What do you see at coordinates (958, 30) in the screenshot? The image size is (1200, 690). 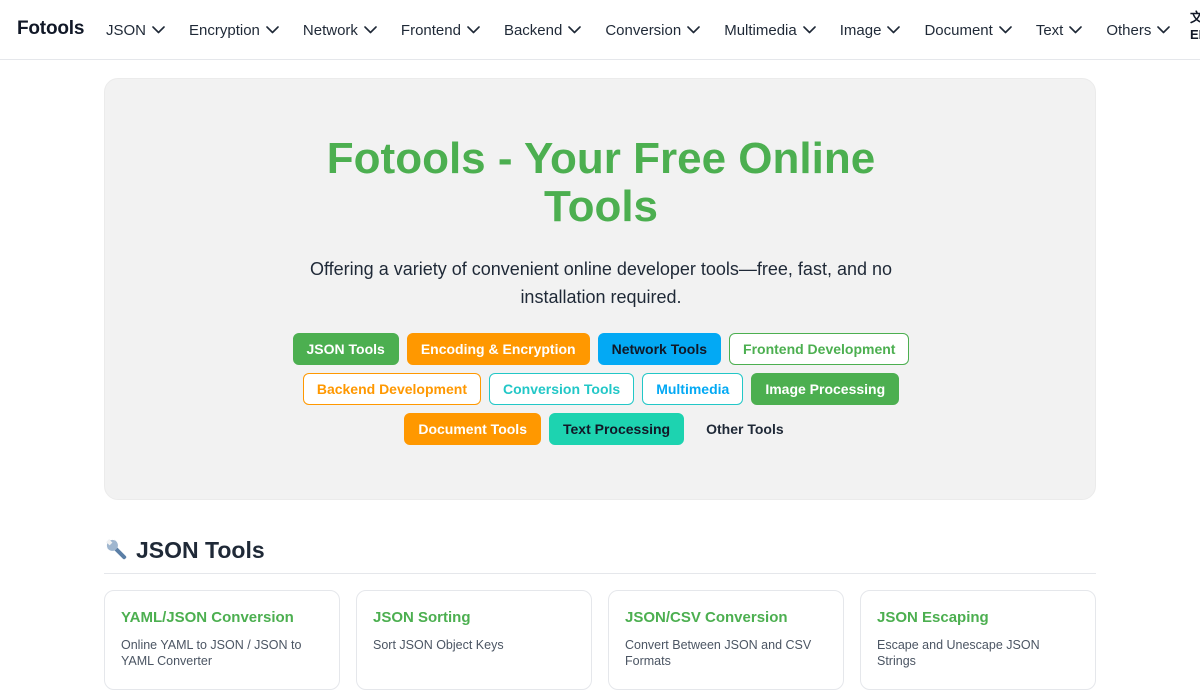 I see `nav-item-label: Document` at bounding box center [958, 30].